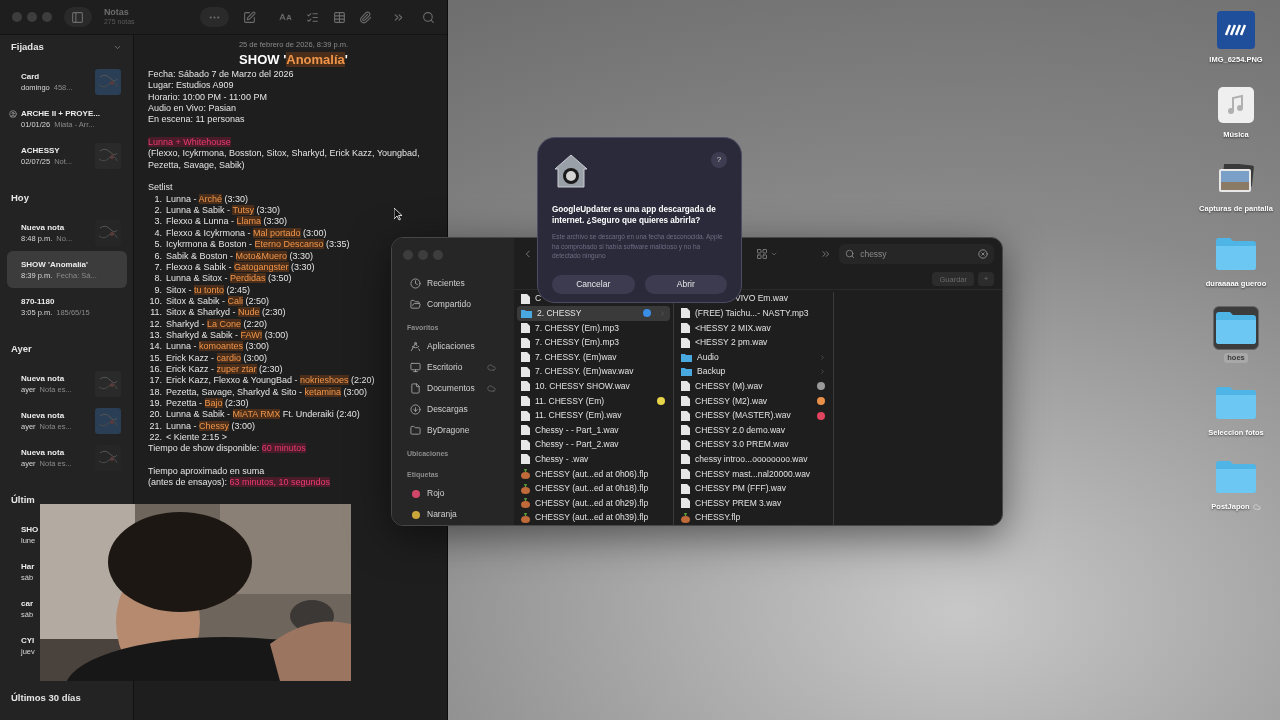  Describe the element at coordinates (240, 233) in the screenshot. I see `setlist-line: 4. Flexxo & Icykrmona - Mal portado (3:00)` at that location.